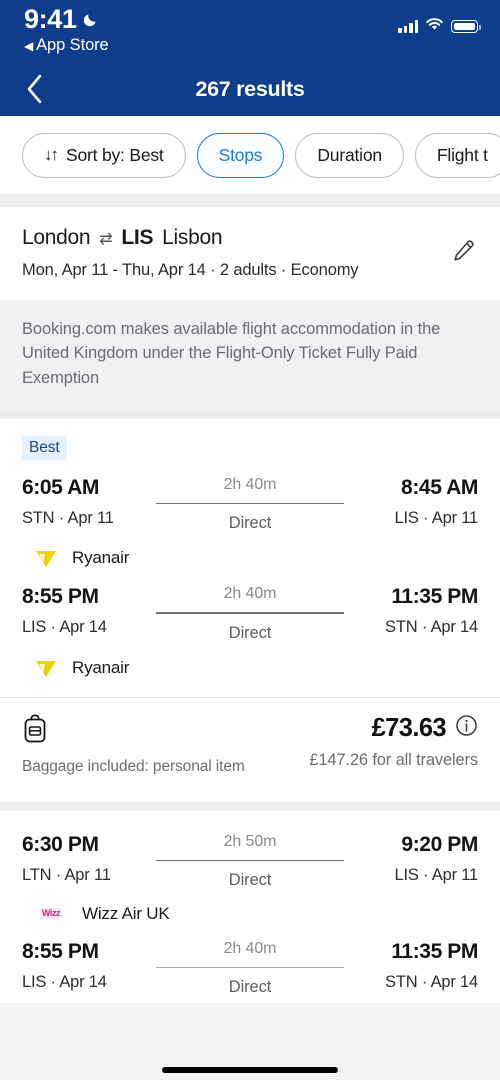 The width and height of the screenshot is (500, 1080). Describe the element at coordinates (34, 89) in the screenshot. I see `back-button` at that location.